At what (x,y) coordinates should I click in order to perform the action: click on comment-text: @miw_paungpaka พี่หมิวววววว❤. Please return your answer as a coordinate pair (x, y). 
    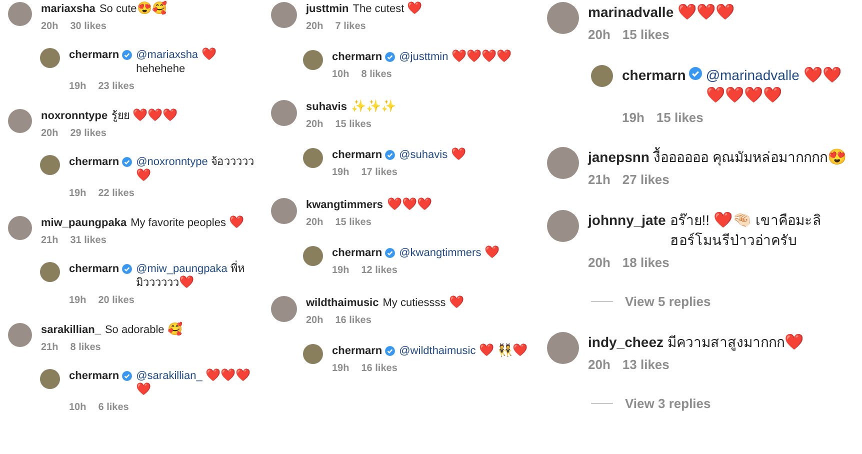
    Looking at the image, I should click on (197, 276).